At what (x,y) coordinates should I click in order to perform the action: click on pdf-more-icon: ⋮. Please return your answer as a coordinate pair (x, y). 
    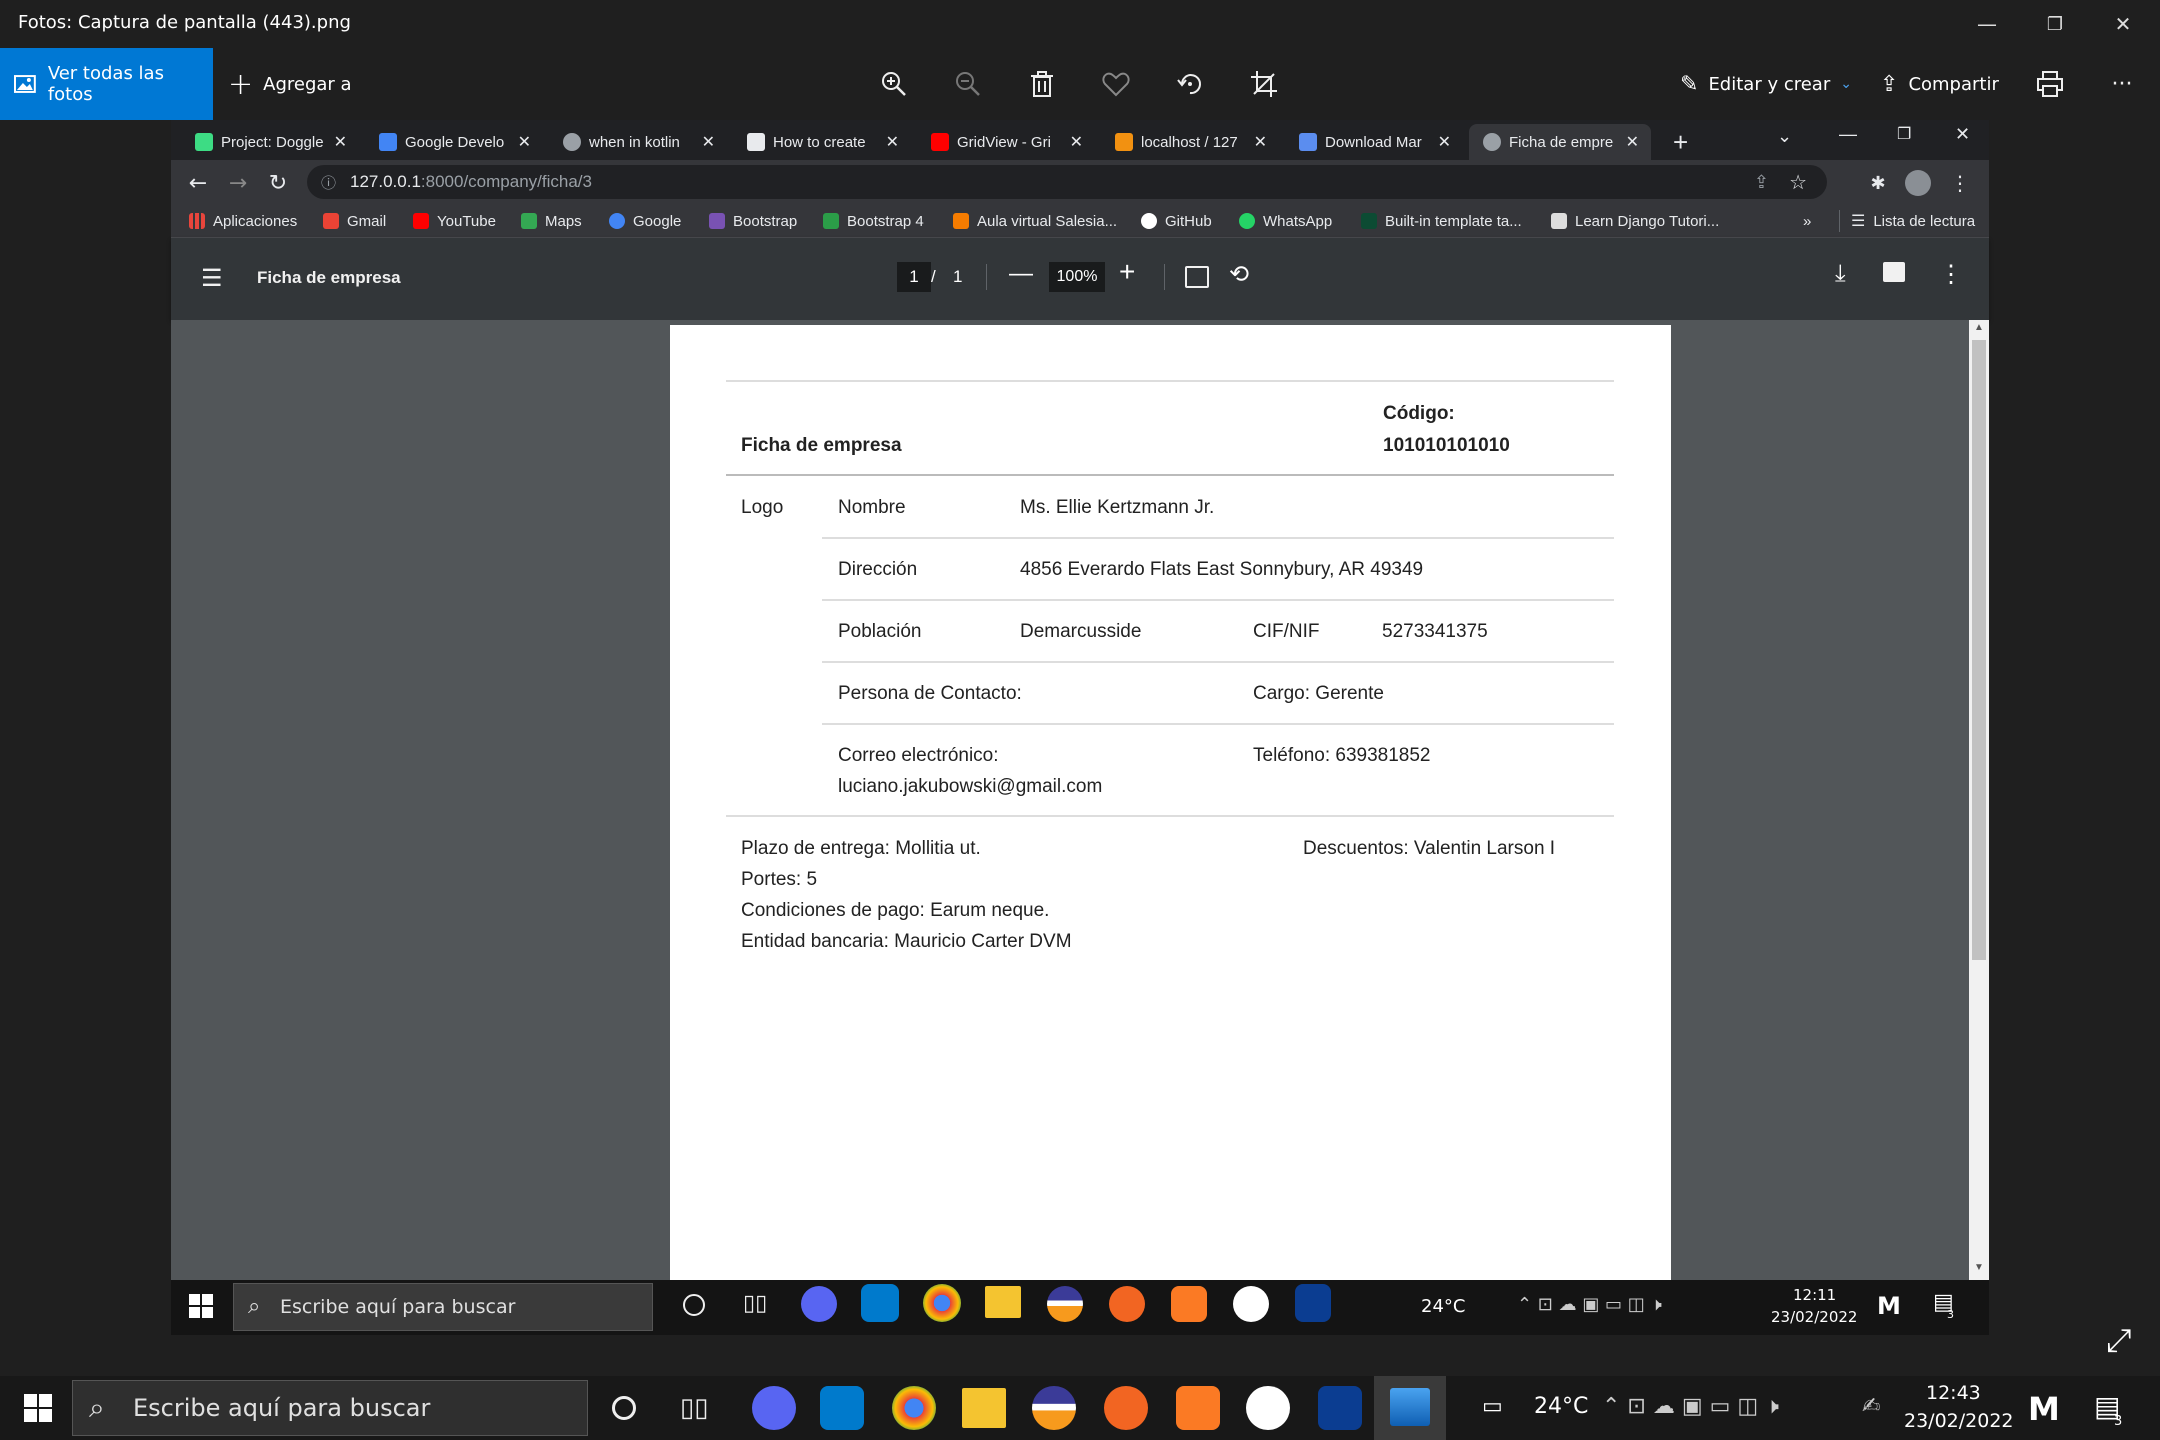
    Looking at the image, I should click on (1951, 274).